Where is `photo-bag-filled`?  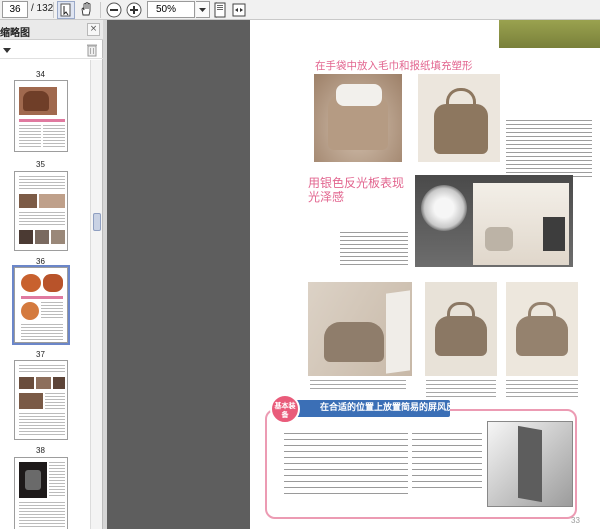
photo-bag-filled is located at coordinates (459, 118).